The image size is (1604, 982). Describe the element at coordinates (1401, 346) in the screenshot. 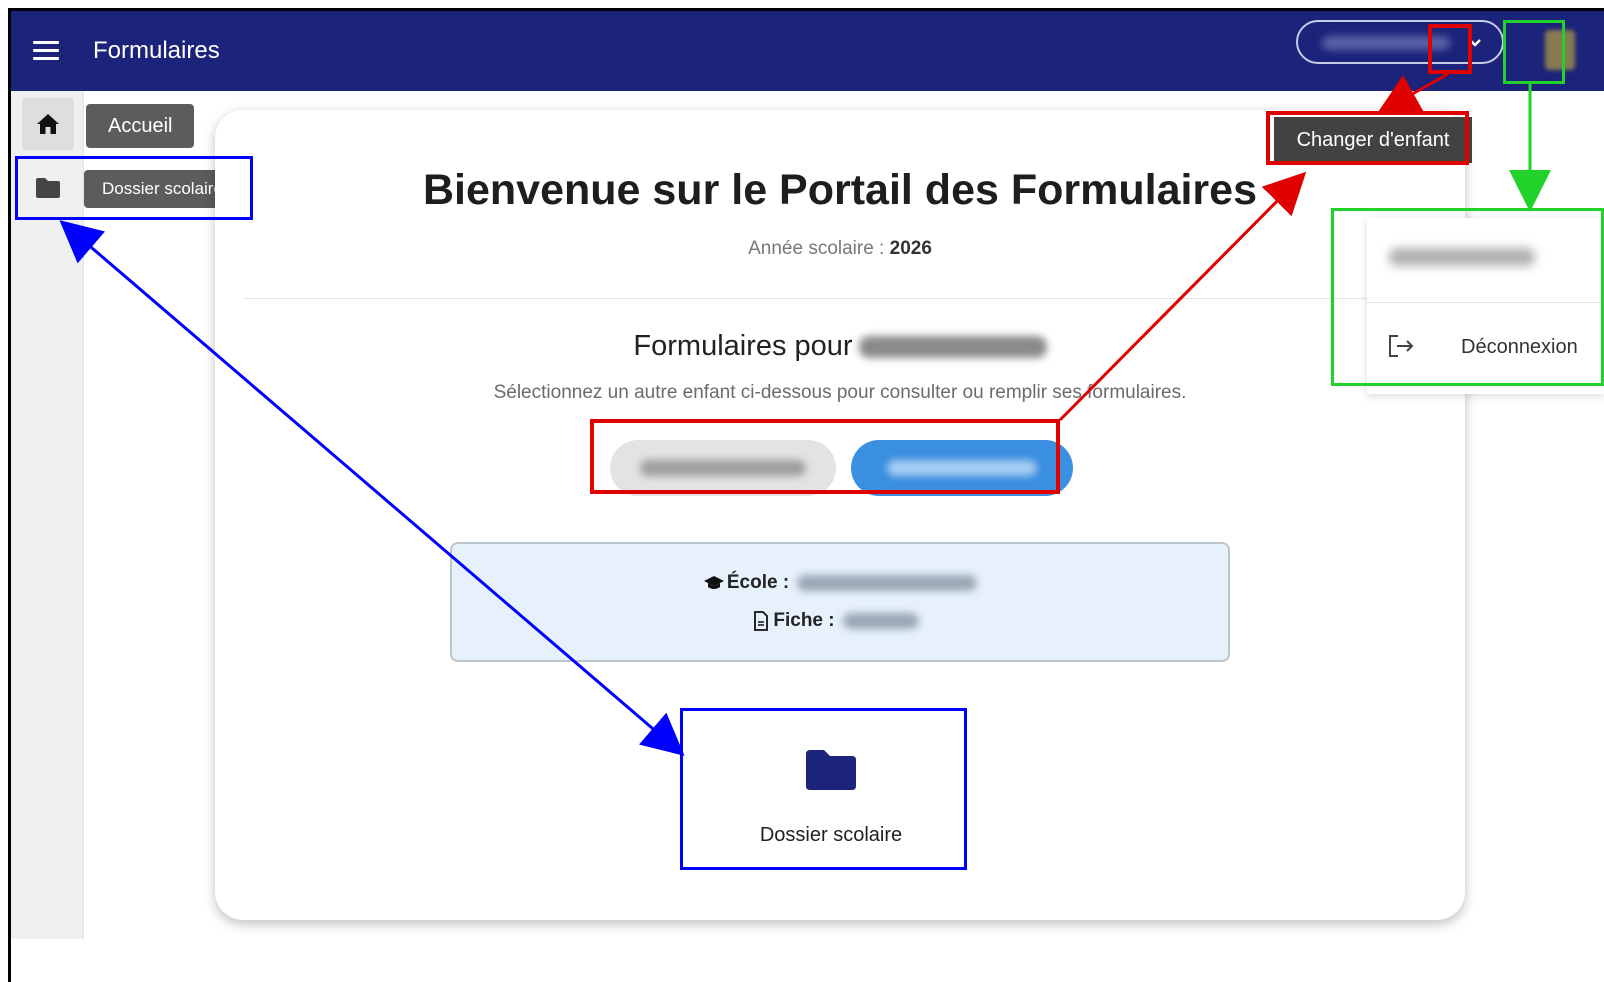

I see `logout-icon` at that location.